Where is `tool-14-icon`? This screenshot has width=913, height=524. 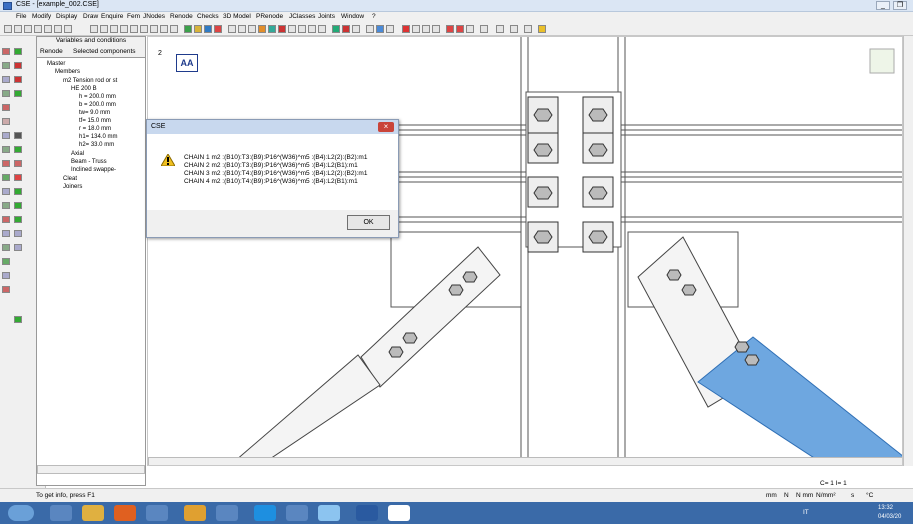
tool-14-icon is located at coordinates (6, 233).